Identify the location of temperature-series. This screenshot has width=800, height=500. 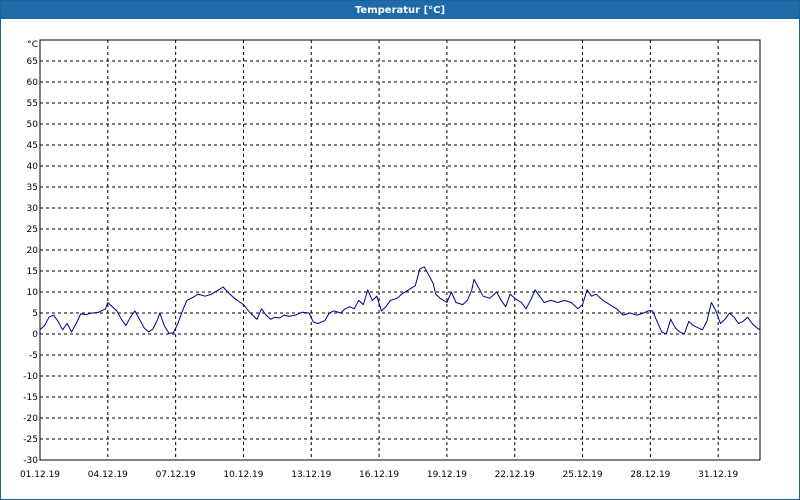
(400, 300).